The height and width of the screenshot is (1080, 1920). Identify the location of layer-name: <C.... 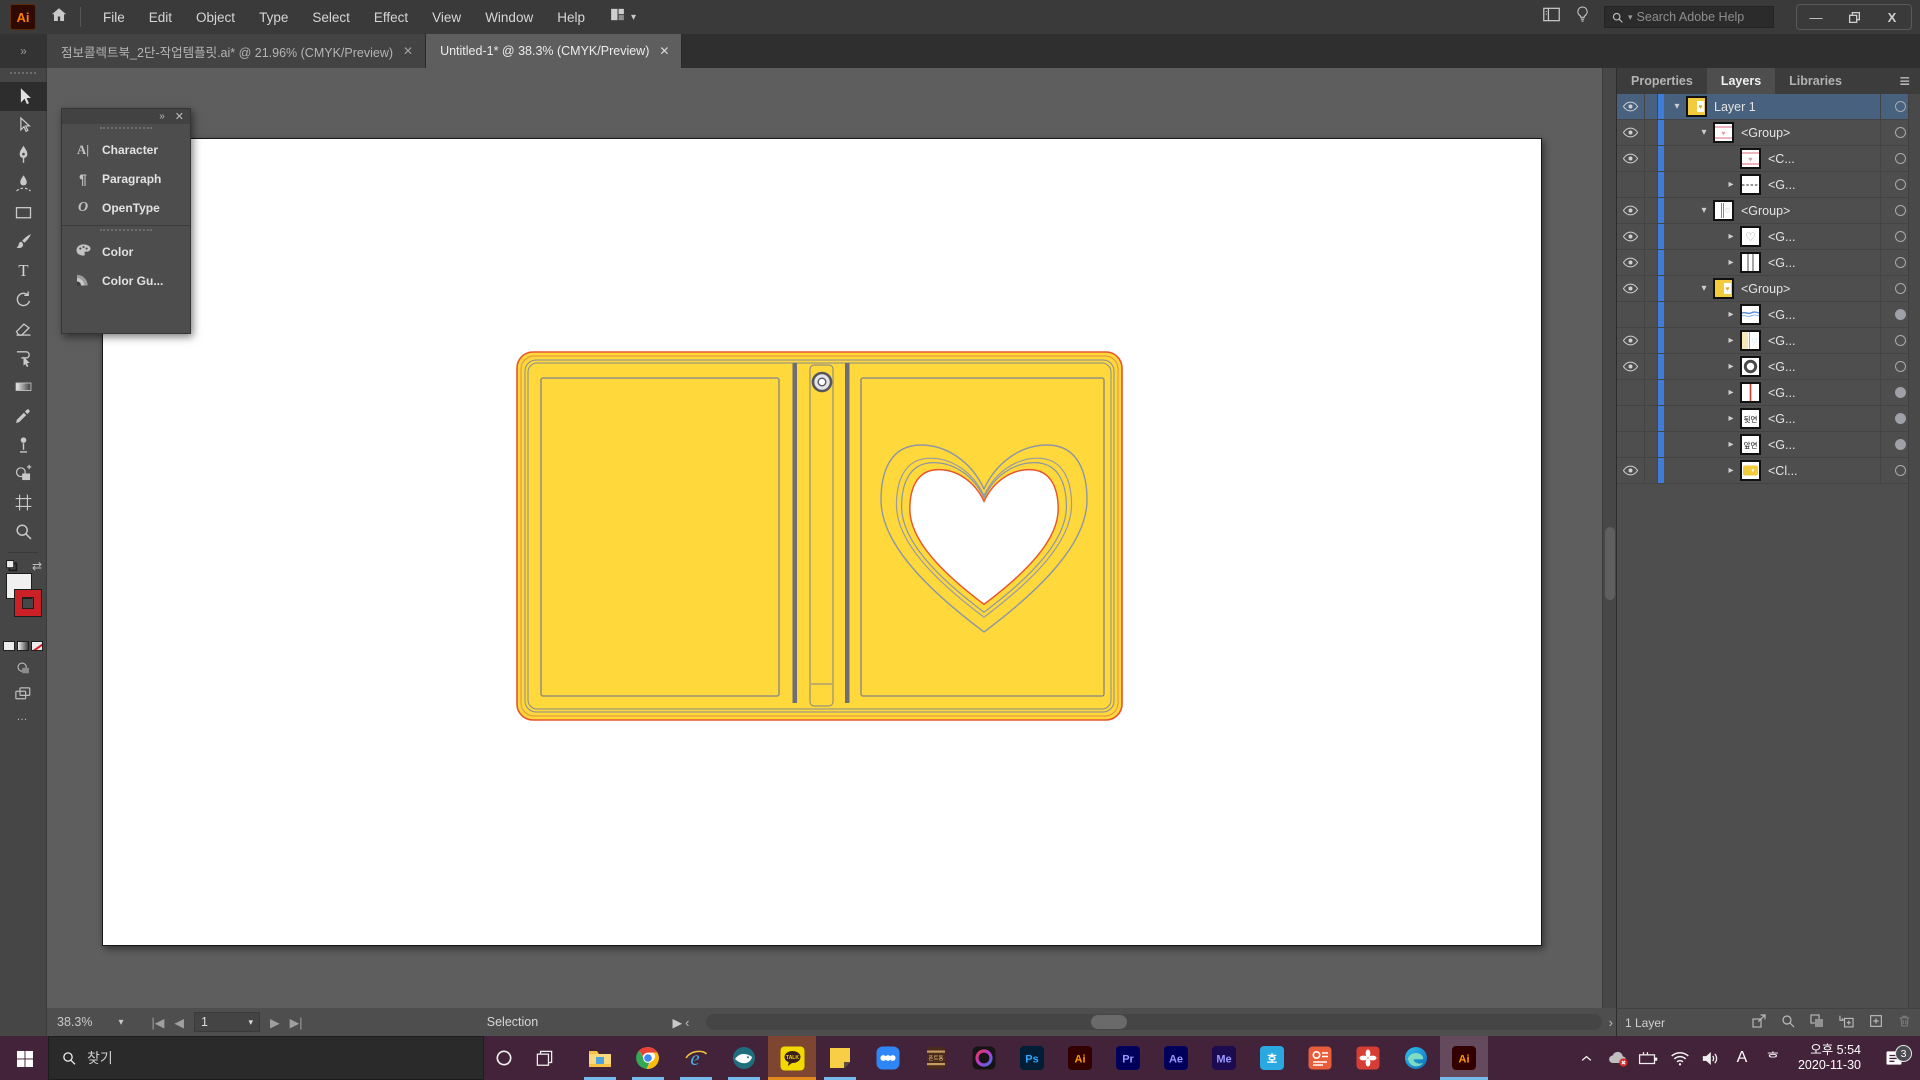
(1781, 159).